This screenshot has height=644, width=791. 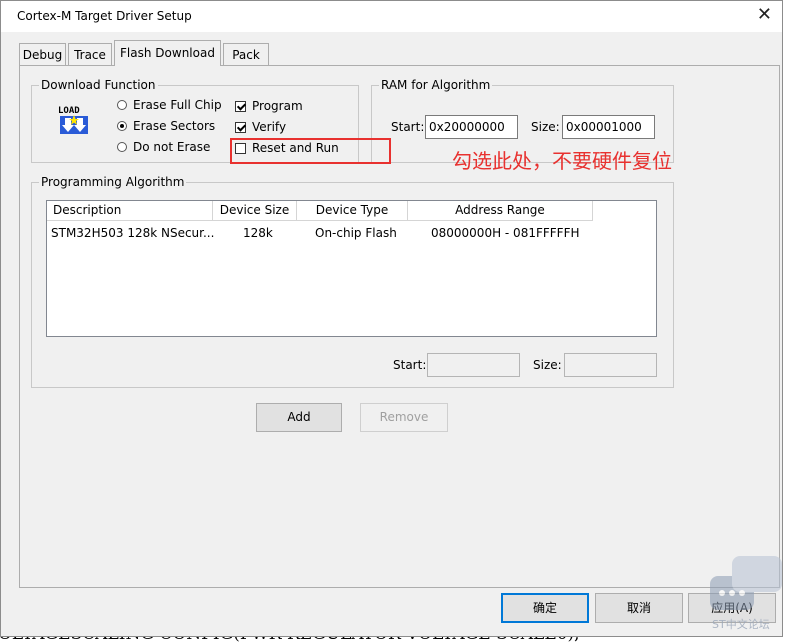 I want to click on erase-sectors-label: Erase Sectors, so click(x=174, y=126).